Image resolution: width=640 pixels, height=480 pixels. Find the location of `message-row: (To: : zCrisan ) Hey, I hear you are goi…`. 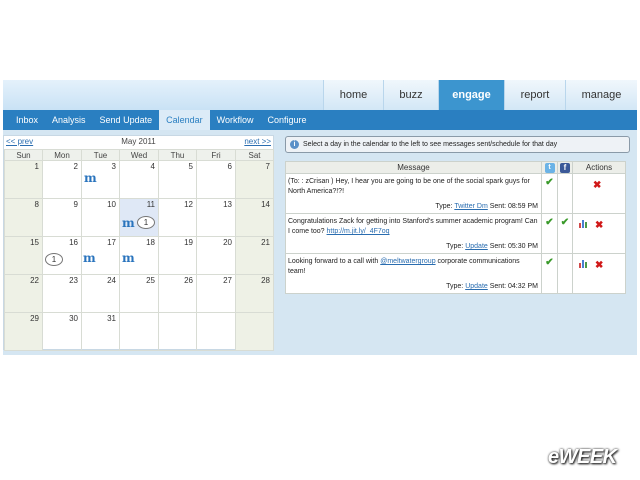

message-row: (To: : zCrisan ) Hey, I hear you are goi… is located at coordinates (455, 193).